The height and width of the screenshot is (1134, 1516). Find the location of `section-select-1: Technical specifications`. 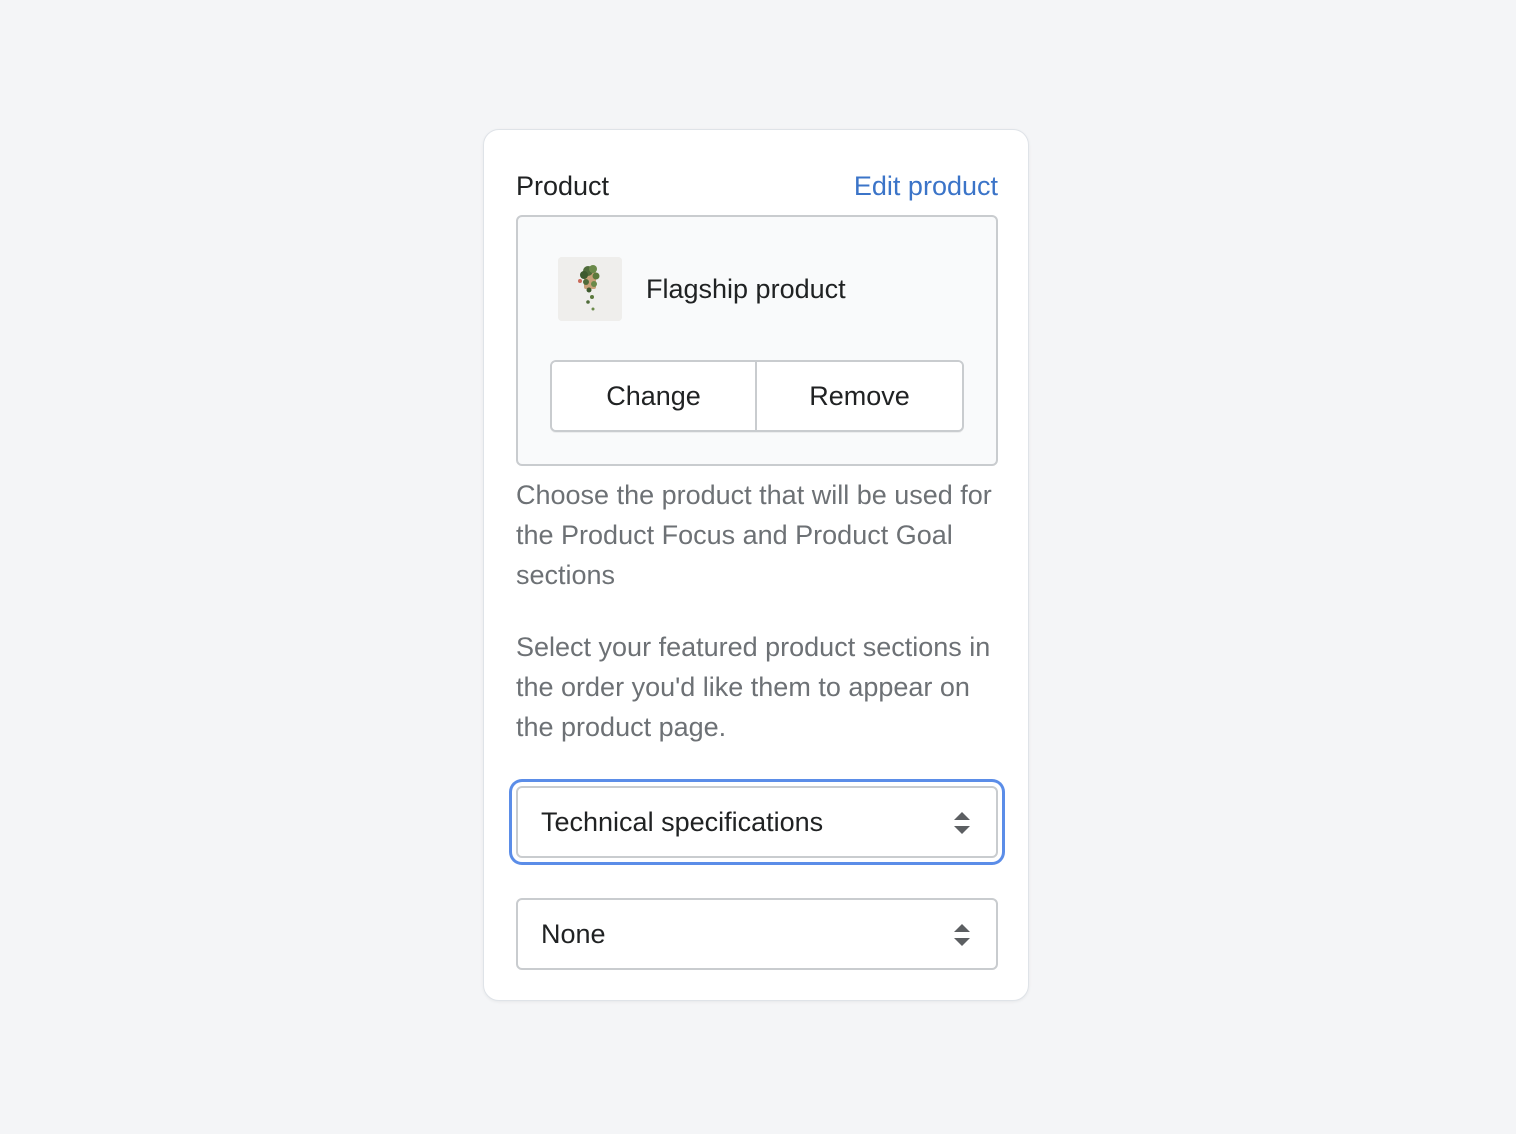

section-select-1: Technical specifications is located at coordinates (757, 822).